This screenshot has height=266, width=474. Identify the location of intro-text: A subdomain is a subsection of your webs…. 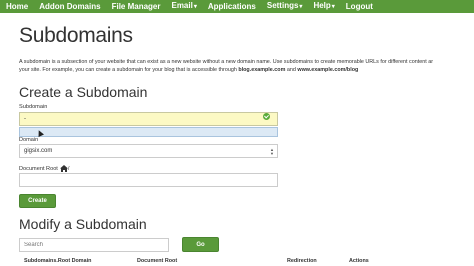
(246, 66).